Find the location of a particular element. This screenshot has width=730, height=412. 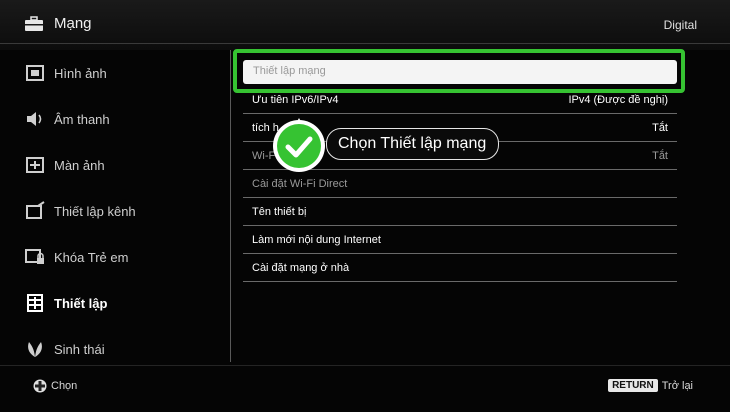

header-bar: Mạng Digital is located at coordinates (365, 25).